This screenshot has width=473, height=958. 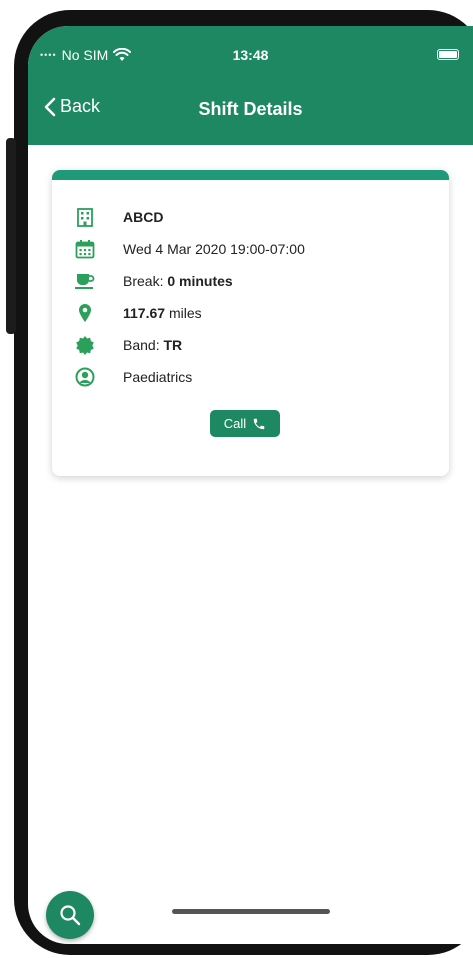 What do you see at coordinates (85, 313) in the screenshot?
I see `location-pin-icon` at bounding box center [85, 313].